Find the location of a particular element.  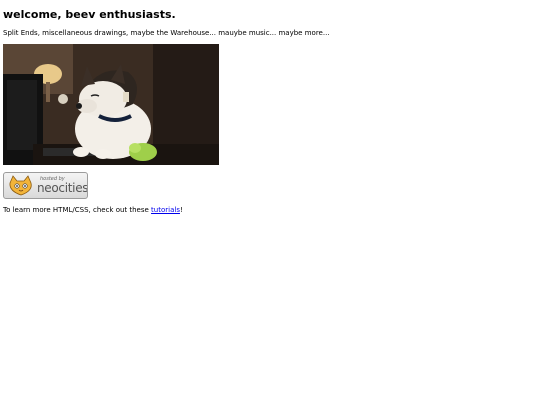

hosted-by-neocities-badge: hosted by neocities is located at coordinates (45, 185).